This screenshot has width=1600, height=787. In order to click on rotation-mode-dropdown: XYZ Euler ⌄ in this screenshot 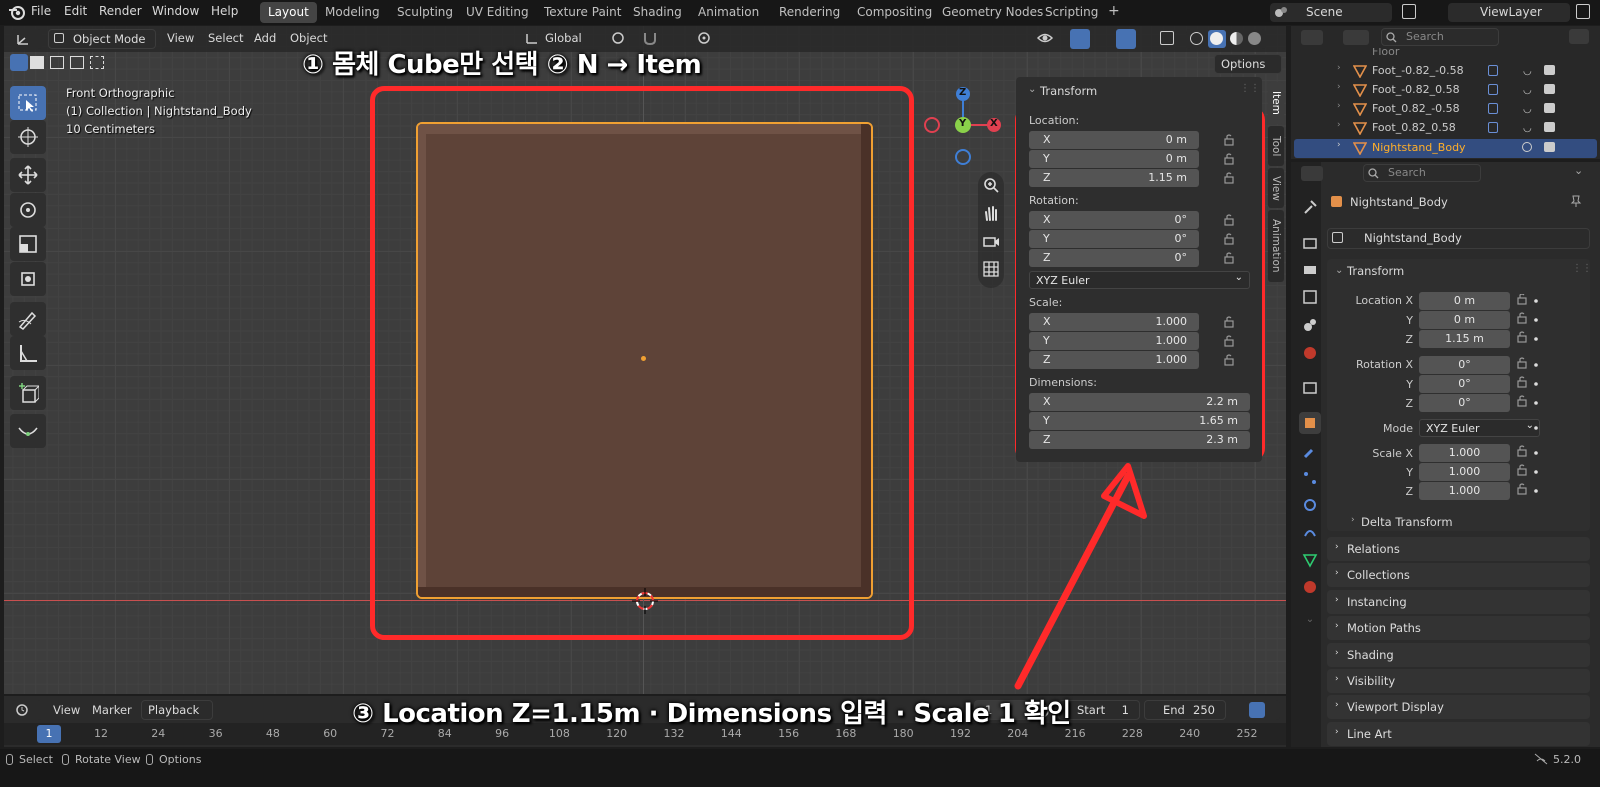, I will do `click(1139, 280)`.